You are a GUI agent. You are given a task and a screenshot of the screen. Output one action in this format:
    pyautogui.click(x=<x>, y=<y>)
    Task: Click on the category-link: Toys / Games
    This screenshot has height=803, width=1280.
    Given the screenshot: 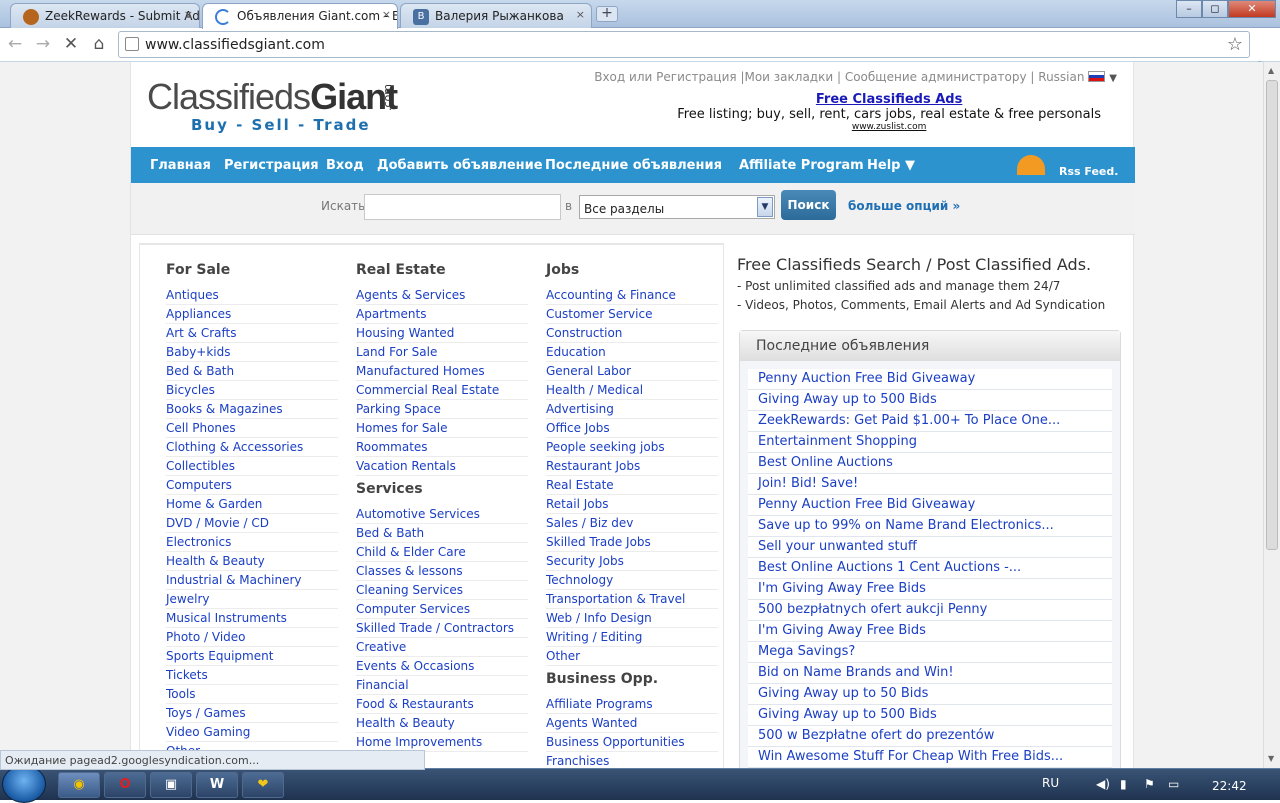 What is the action you would take?
    pyautogui.click(x=252, y=713)
    